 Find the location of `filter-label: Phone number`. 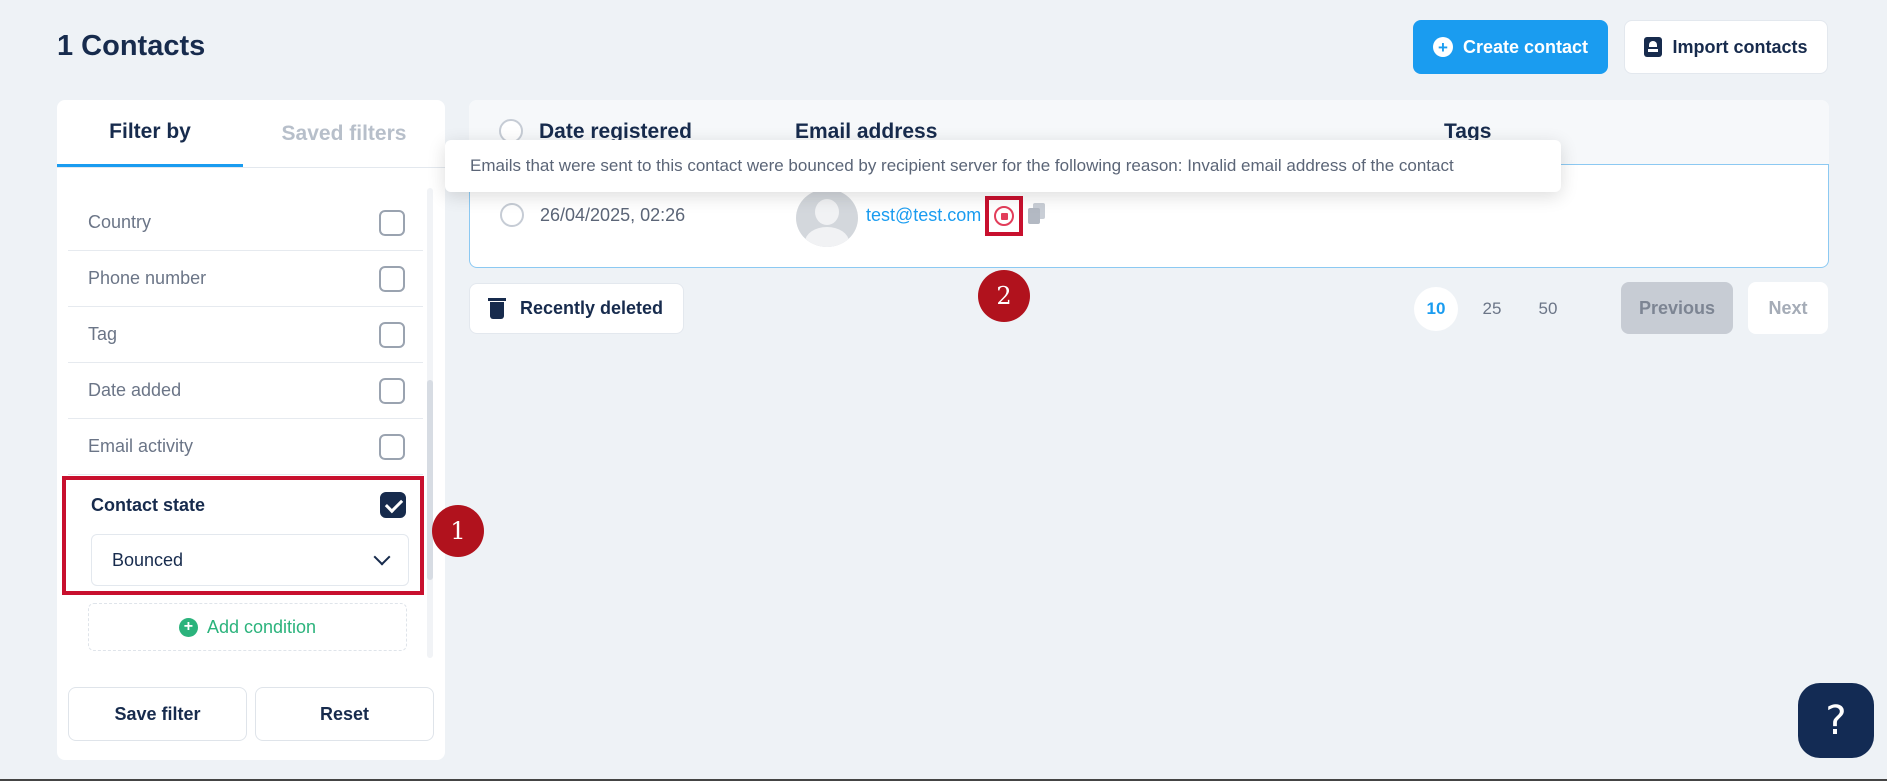

filter-label: Phone number is located at coordinates (147, 278).